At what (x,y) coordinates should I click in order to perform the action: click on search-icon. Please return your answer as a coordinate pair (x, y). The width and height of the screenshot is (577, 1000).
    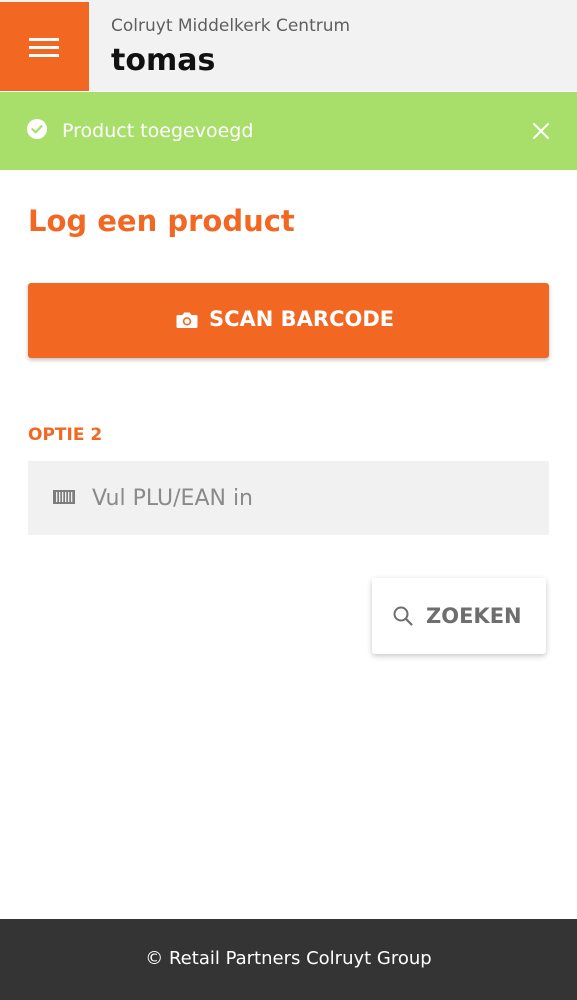
    Looking at the image, I should click on (403, 616).